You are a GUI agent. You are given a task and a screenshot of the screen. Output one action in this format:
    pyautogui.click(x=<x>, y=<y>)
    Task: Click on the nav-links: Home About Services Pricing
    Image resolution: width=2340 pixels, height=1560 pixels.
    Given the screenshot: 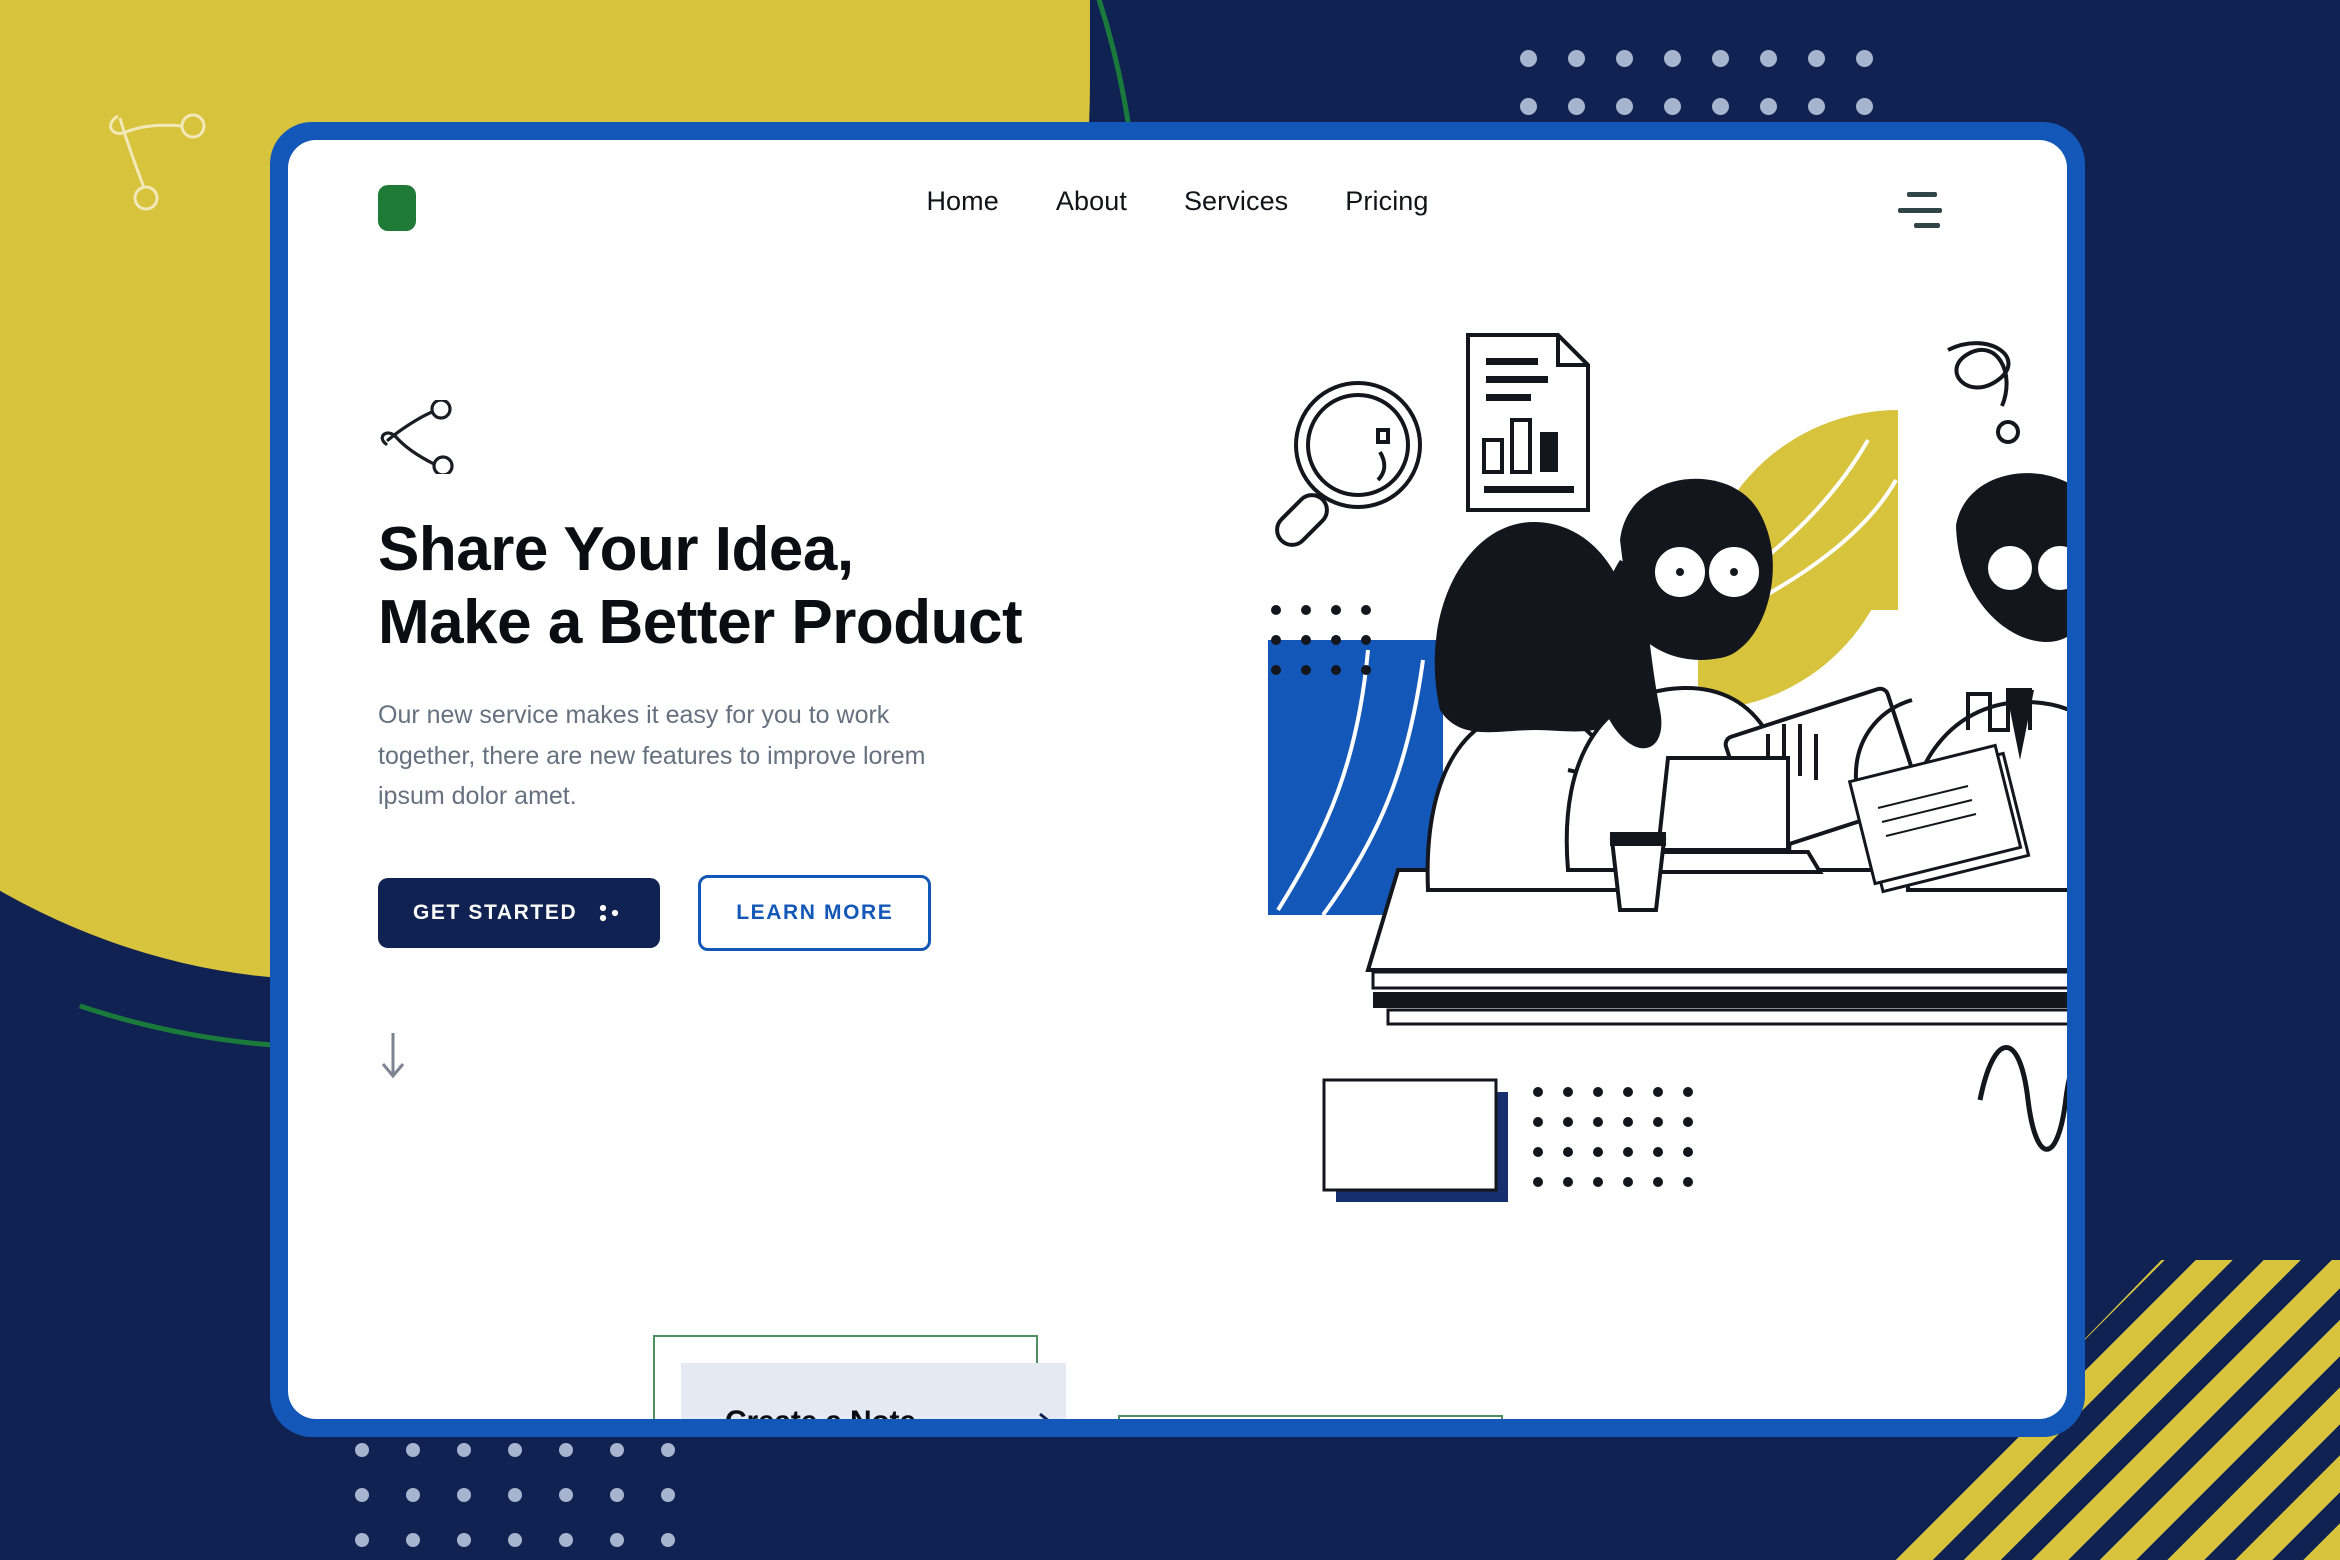 What is the action you would take?
    pyautogui.click(x=1177, y=201)
    